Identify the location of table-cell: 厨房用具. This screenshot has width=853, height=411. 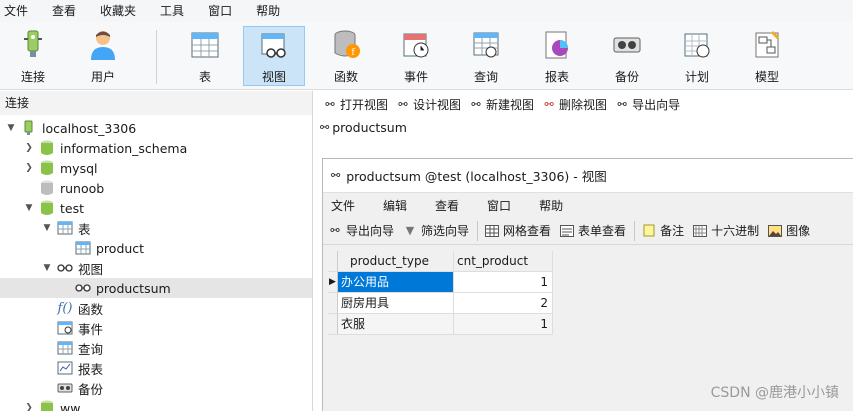
(396, 303).